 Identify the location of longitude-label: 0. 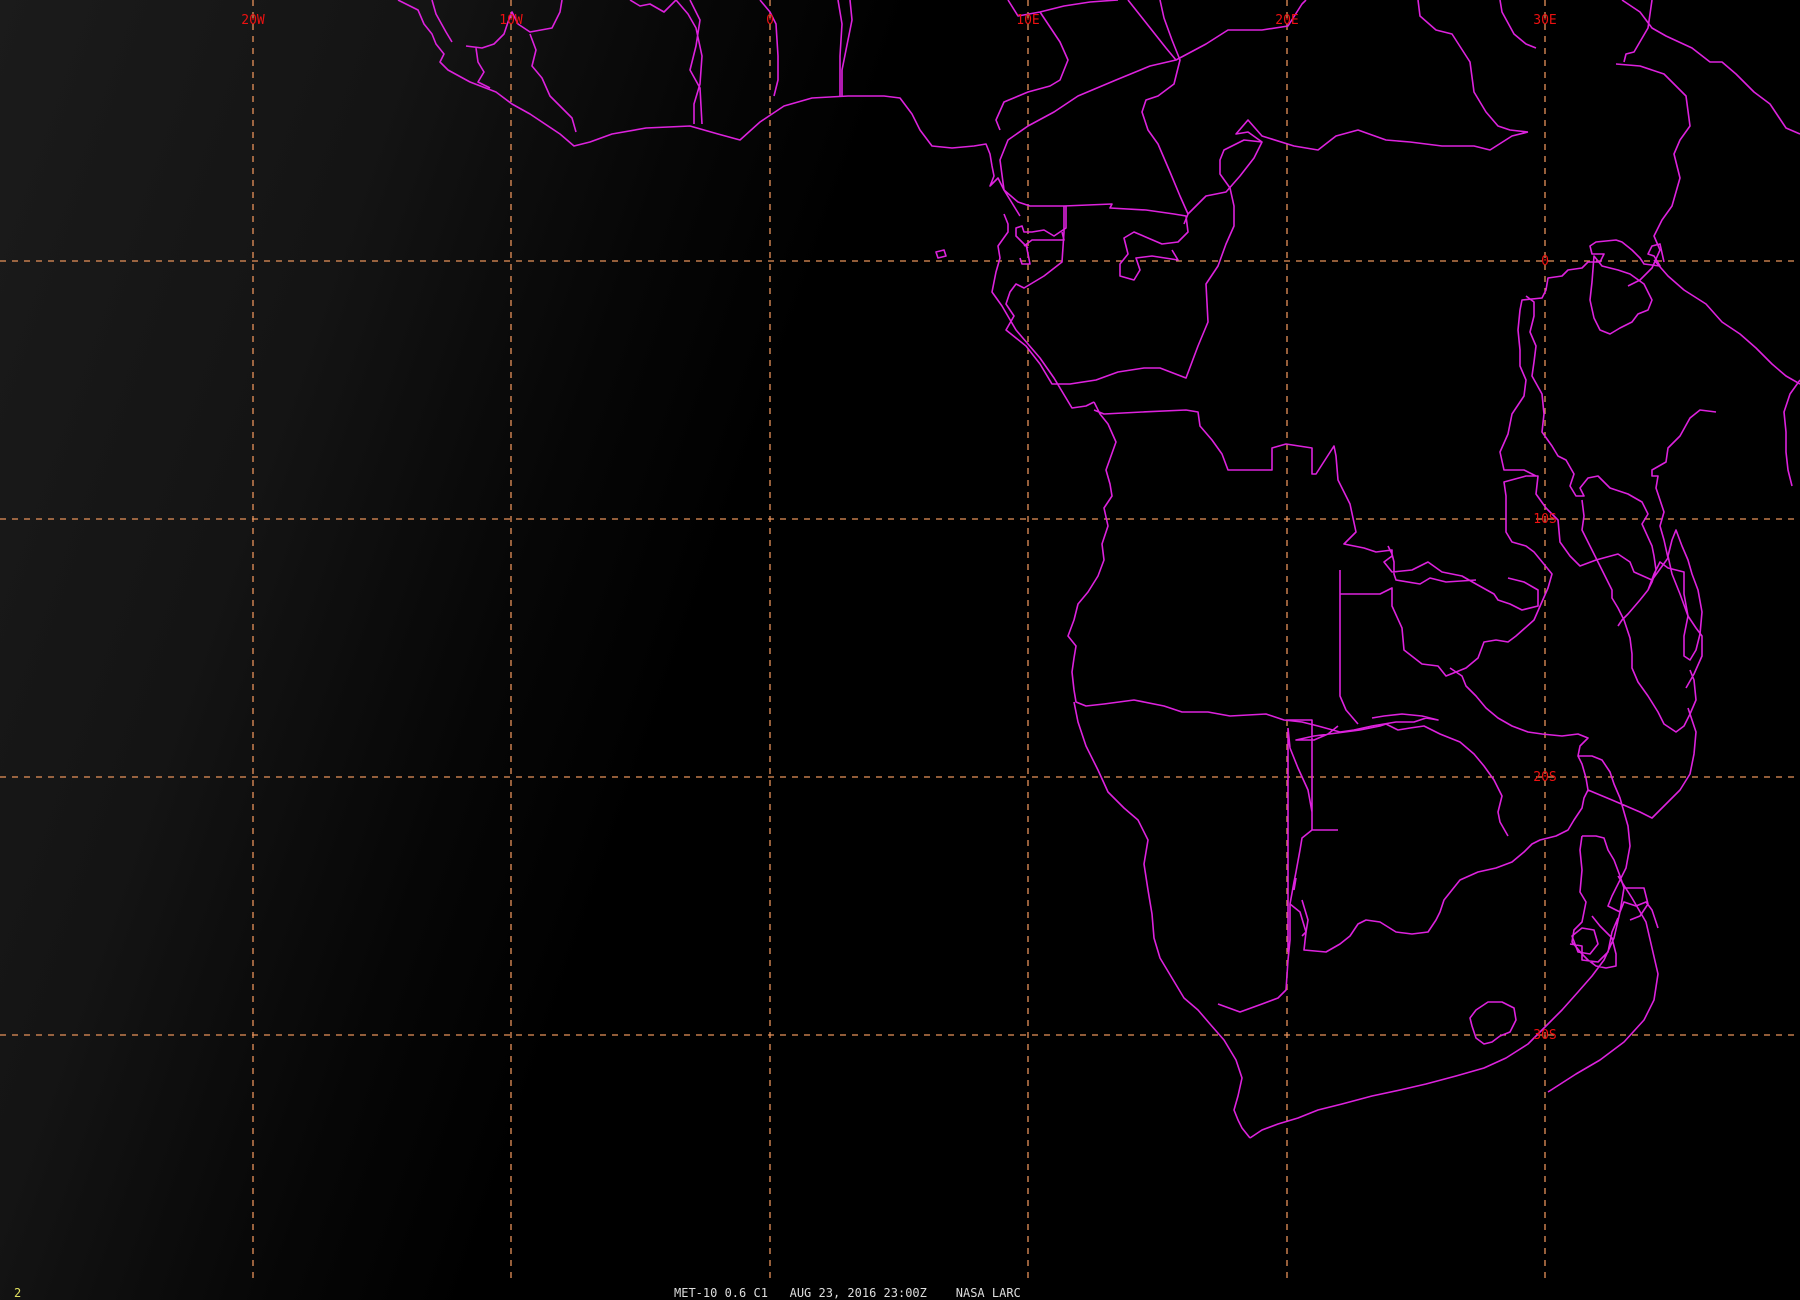
(770, 20).